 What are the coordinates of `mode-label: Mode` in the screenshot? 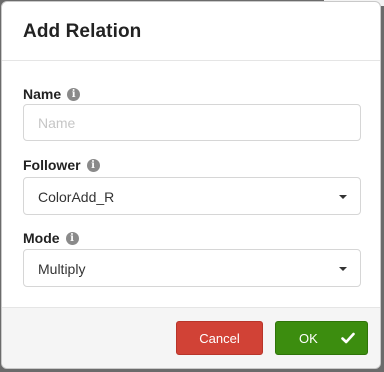 It's located at (41, 238).